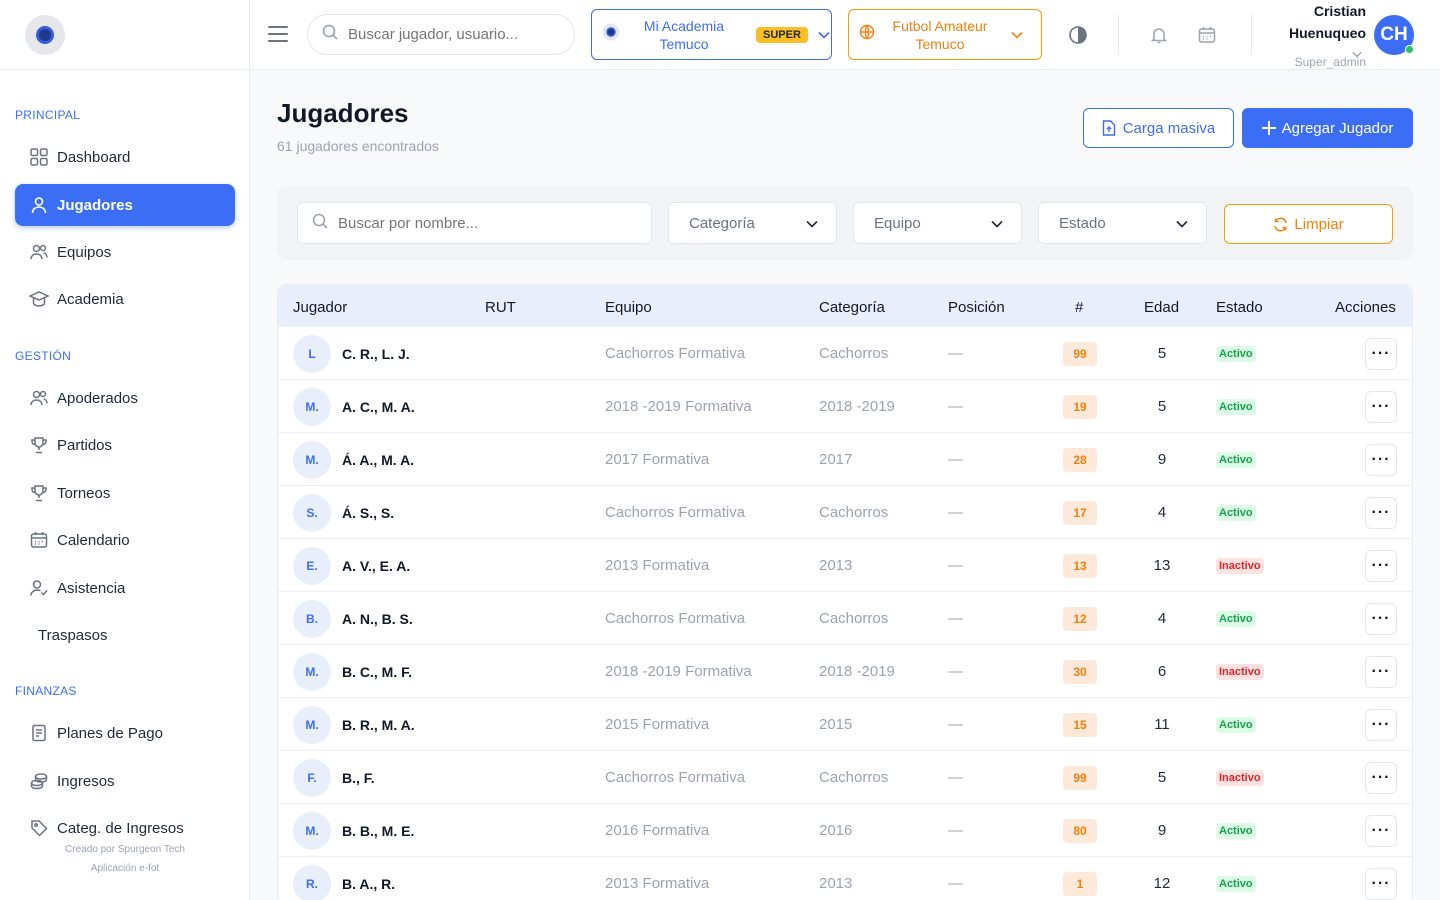  Describe the element at coordinates (1080, 512) in the screenshot. I see `number-cell: 17` at that location.